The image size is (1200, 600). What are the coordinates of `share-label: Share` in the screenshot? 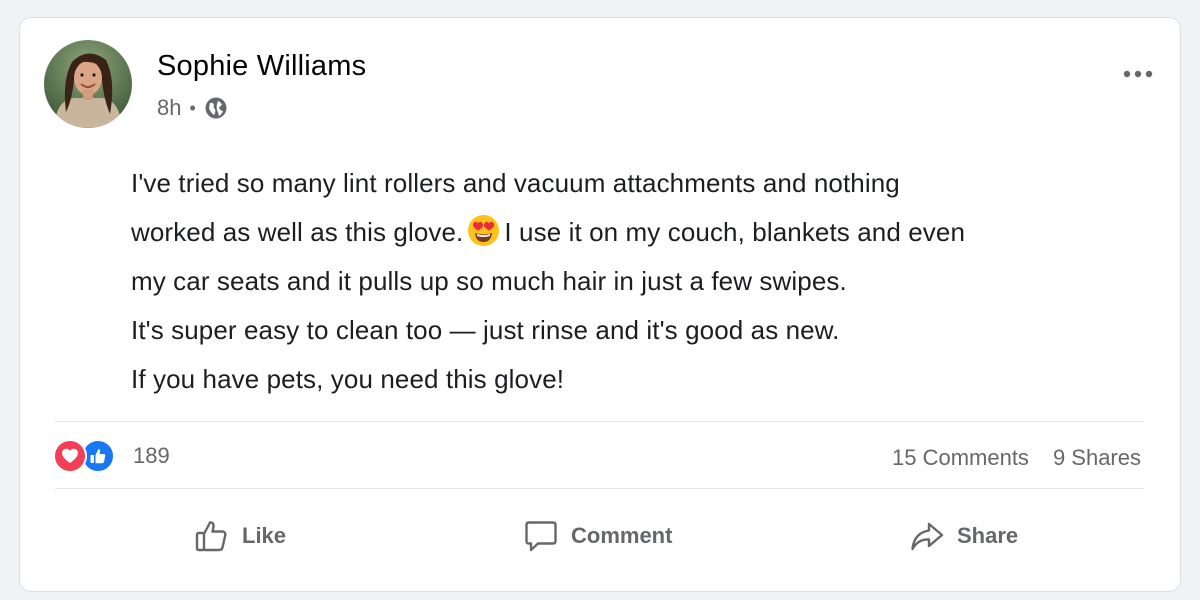 It's located at (988, 535).